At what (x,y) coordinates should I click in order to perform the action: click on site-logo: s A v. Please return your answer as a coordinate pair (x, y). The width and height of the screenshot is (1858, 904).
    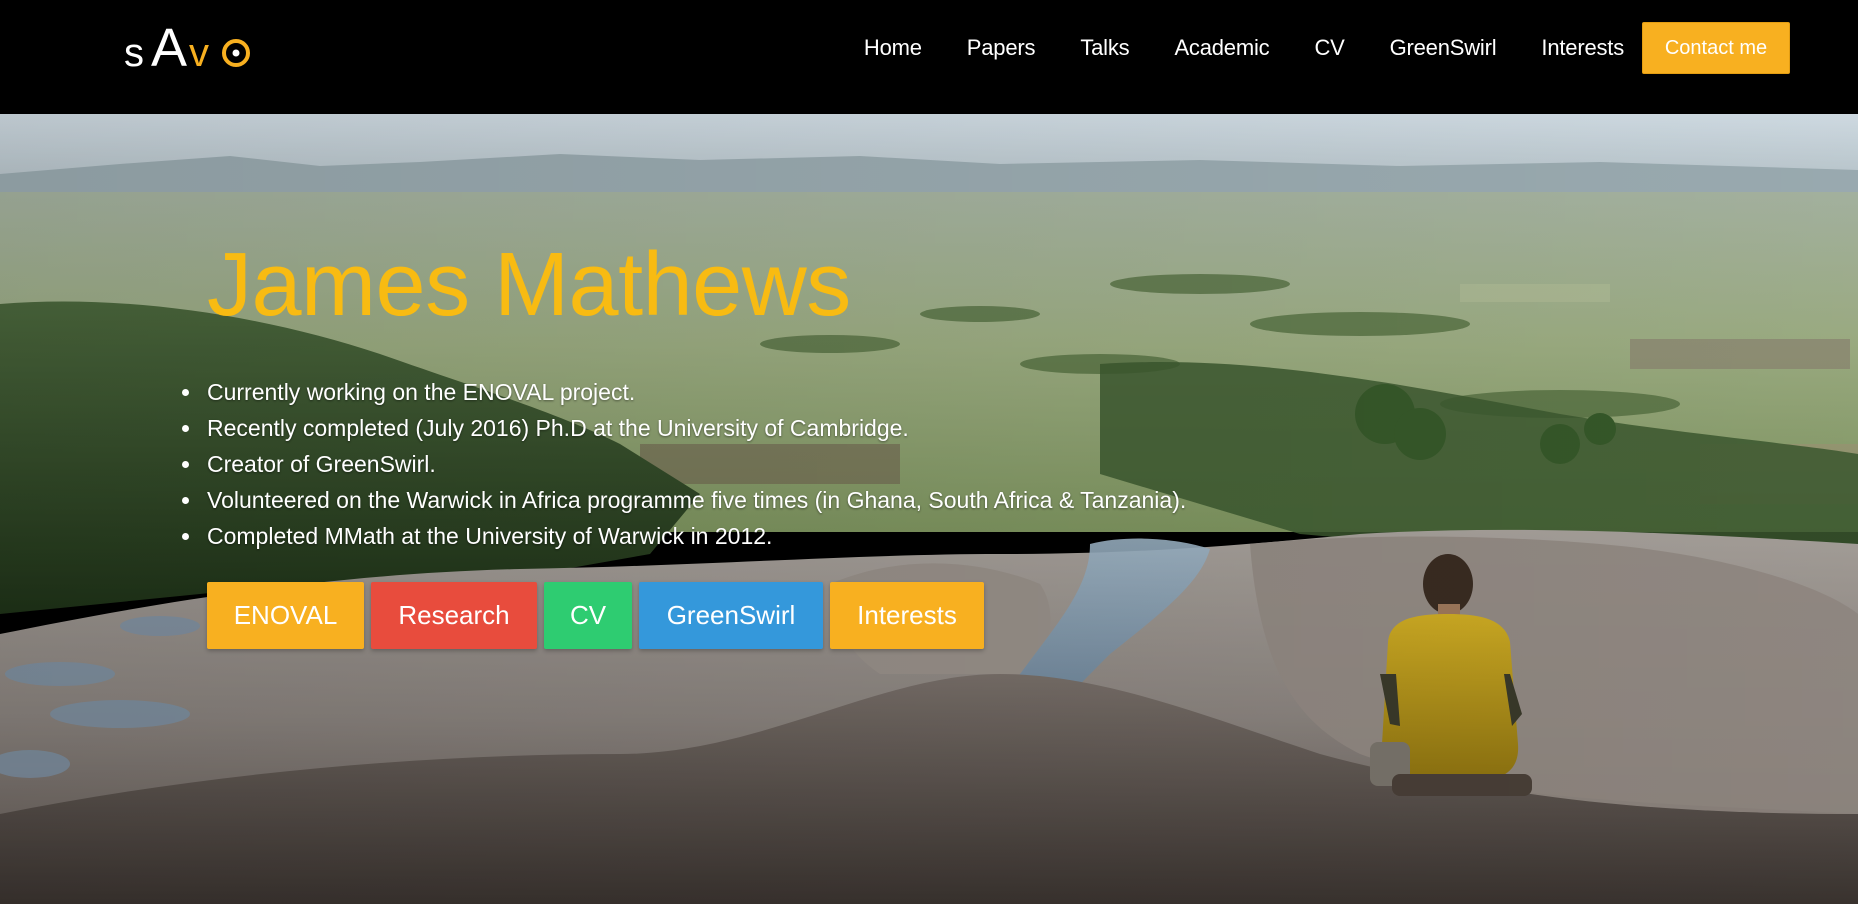
    Looking at the image, I should click on (189, 44).